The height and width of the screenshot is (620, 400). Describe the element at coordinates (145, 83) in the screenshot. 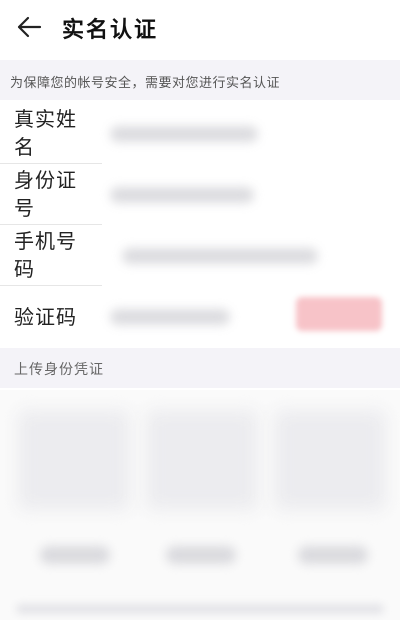

I see `notice-text: 为保障您的帐号安全，需要对您进行实名认证` at that location.